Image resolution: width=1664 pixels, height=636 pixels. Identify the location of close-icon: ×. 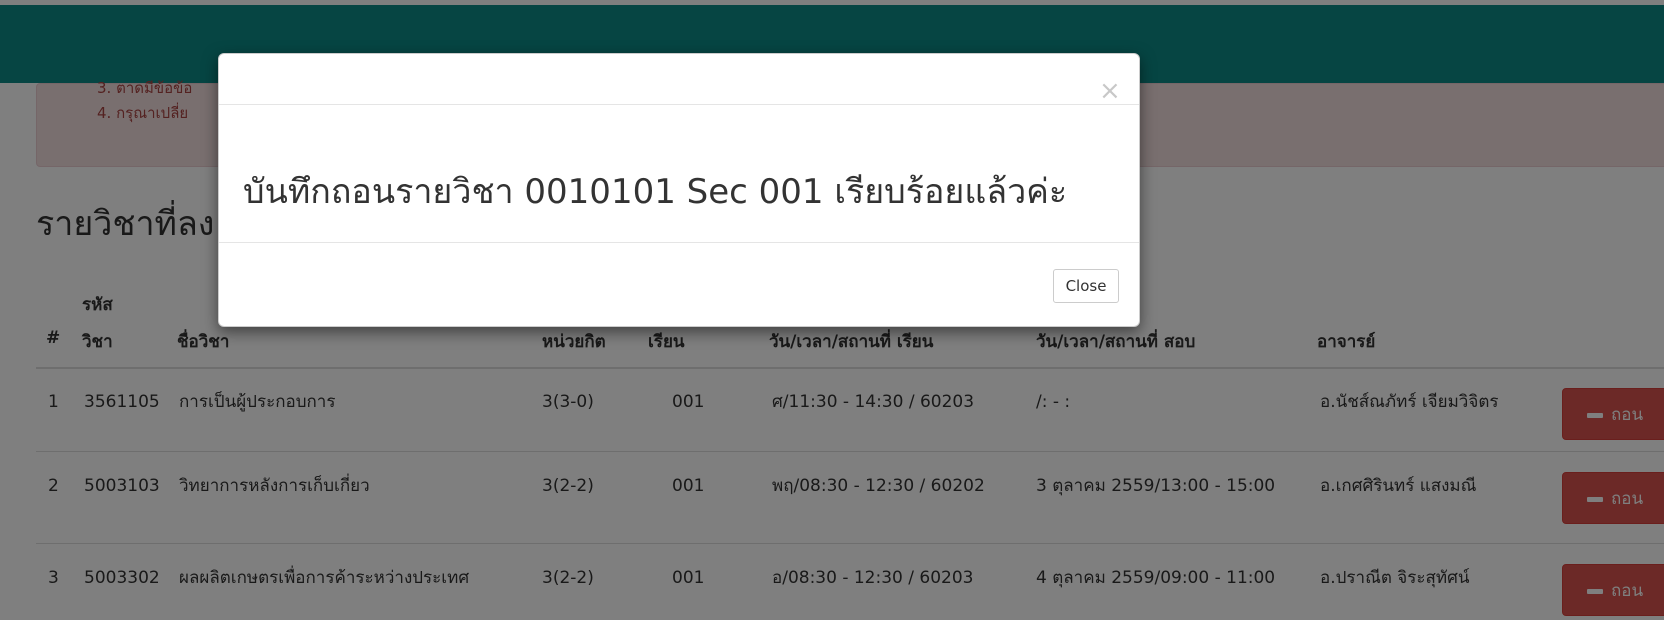
(1110, 91).